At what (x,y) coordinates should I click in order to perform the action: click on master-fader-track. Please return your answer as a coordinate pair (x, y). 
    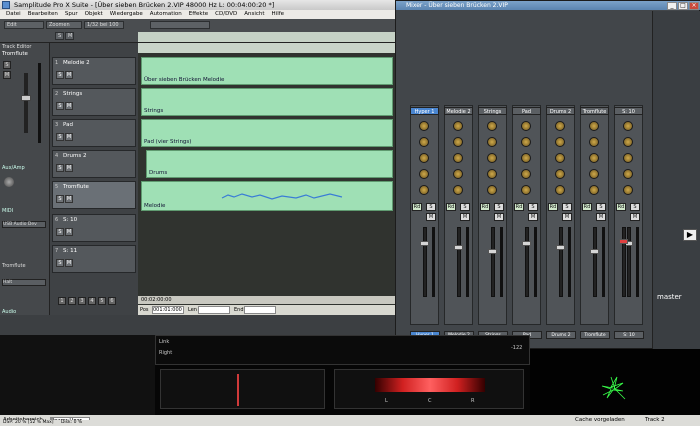
    Looking at the image, I should click on (624, 262).